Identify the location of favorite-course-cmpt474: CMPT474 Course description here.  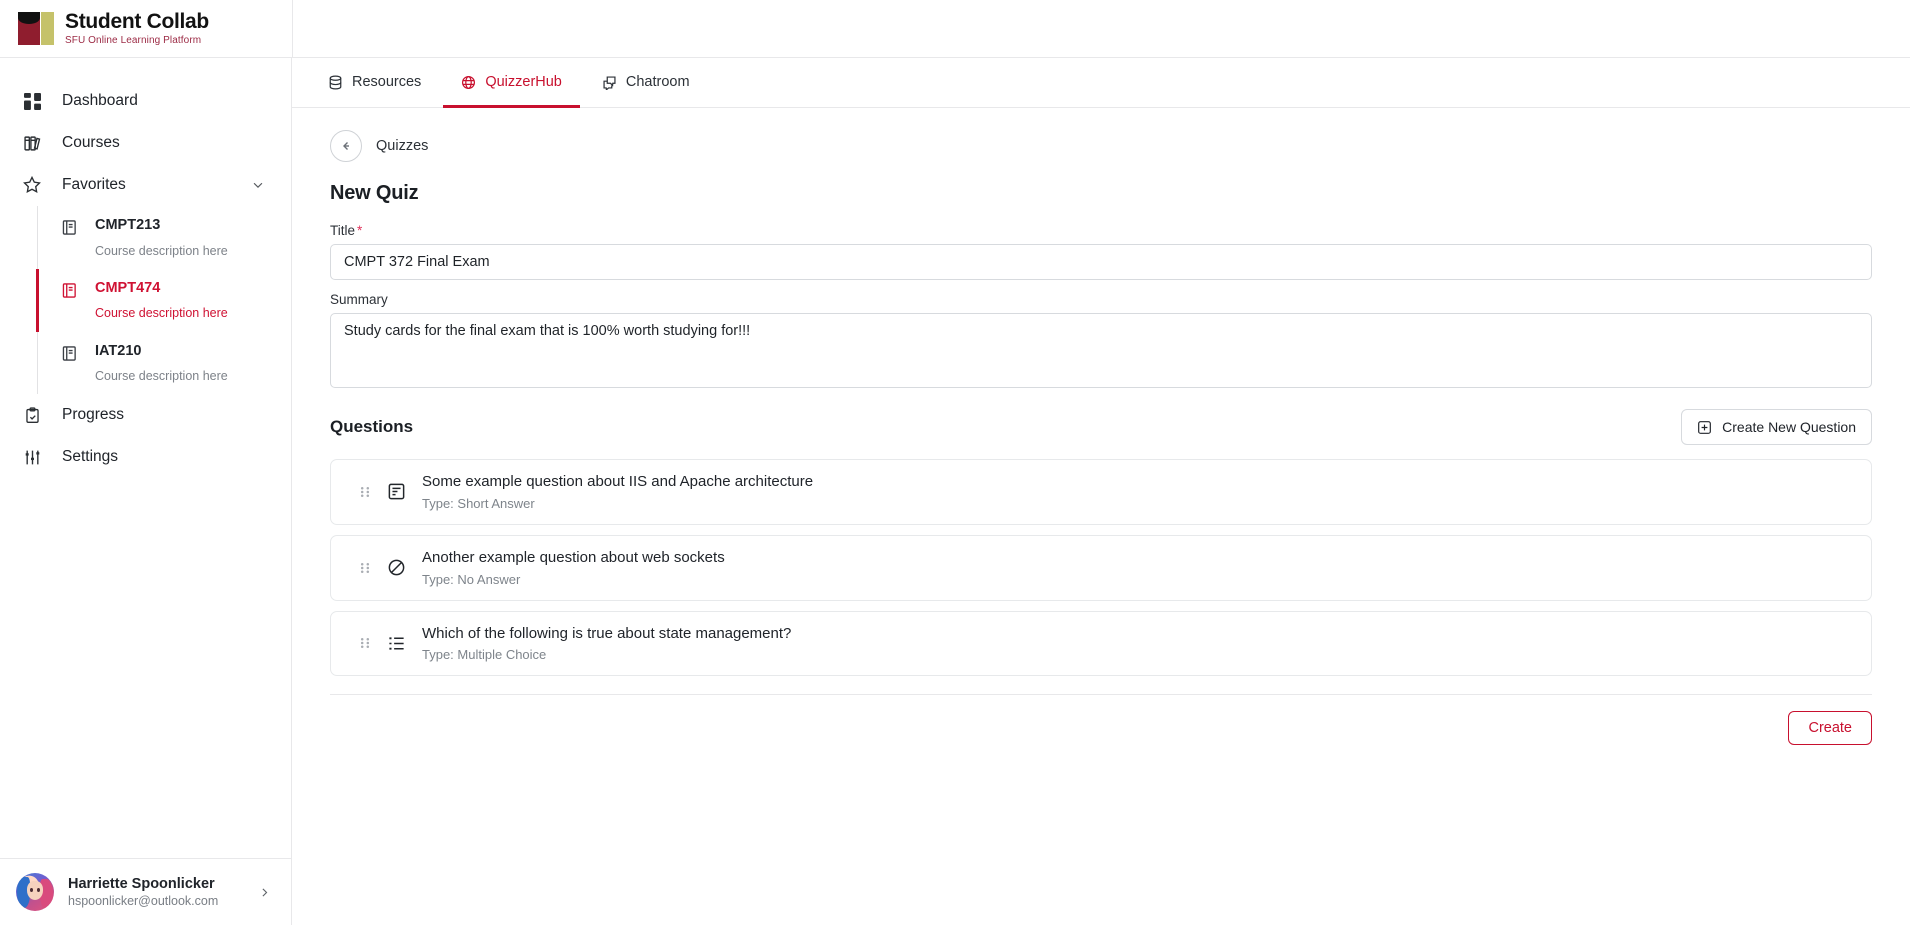
(163, 300).